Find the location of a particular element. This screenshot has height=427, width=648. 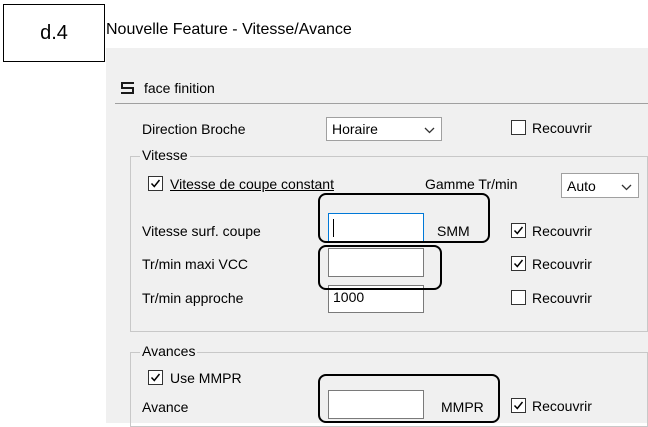

annotation-label-text: d.4 is located at coordinates (54, 32).